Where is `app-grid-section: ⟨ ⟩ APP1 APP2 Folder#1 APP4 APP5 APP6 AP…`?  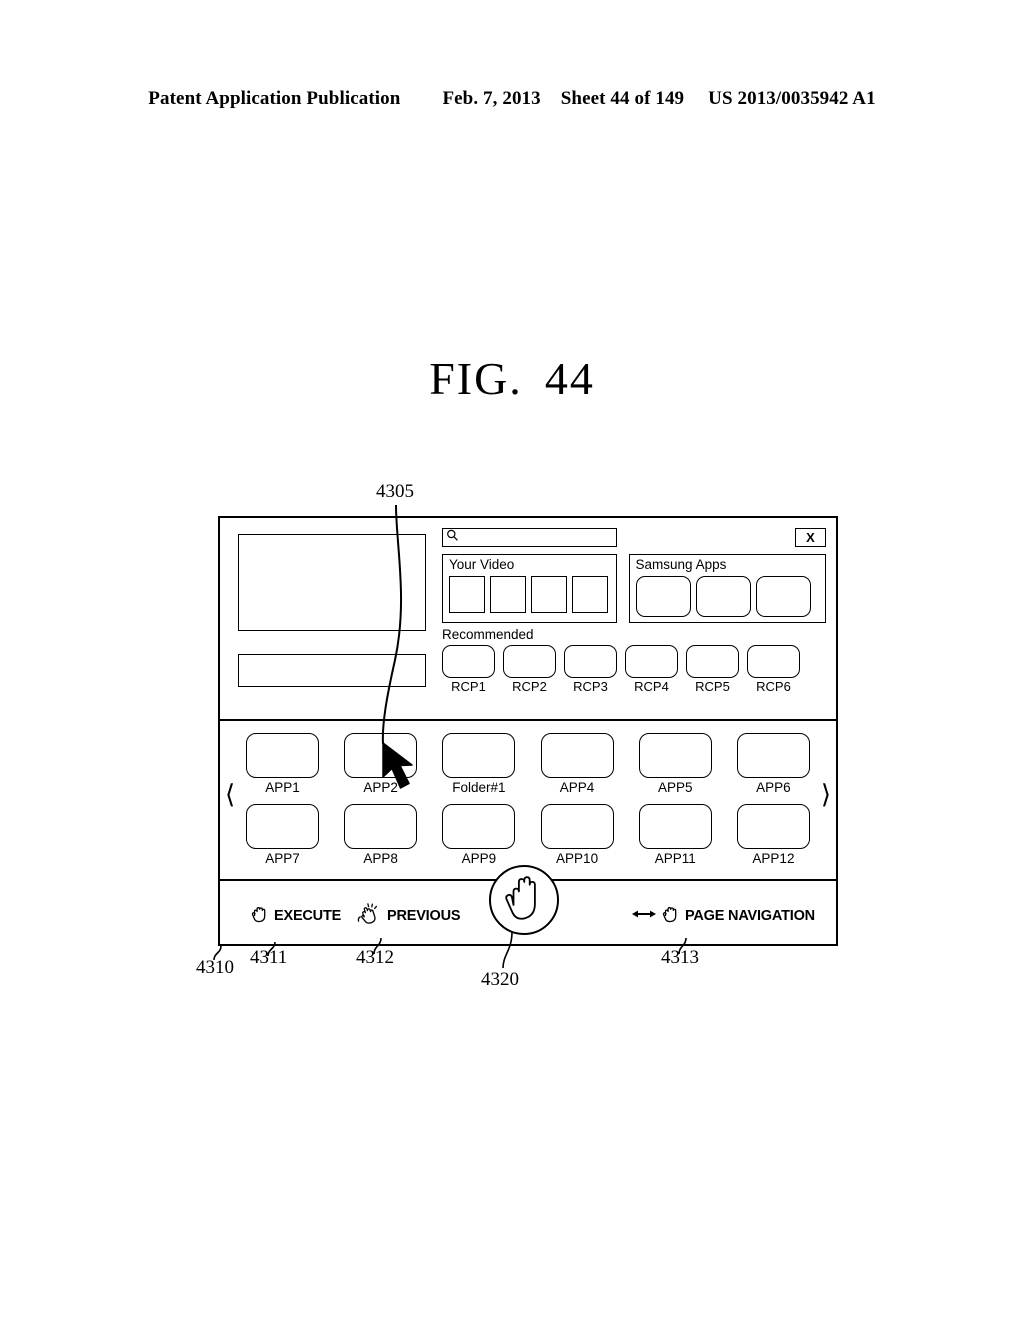
app-grid-section: ⟨ ⟩ APP1 APP2 Folder#1 APP4 APP5 APP6 AP… is located at coordinates (528, 801).